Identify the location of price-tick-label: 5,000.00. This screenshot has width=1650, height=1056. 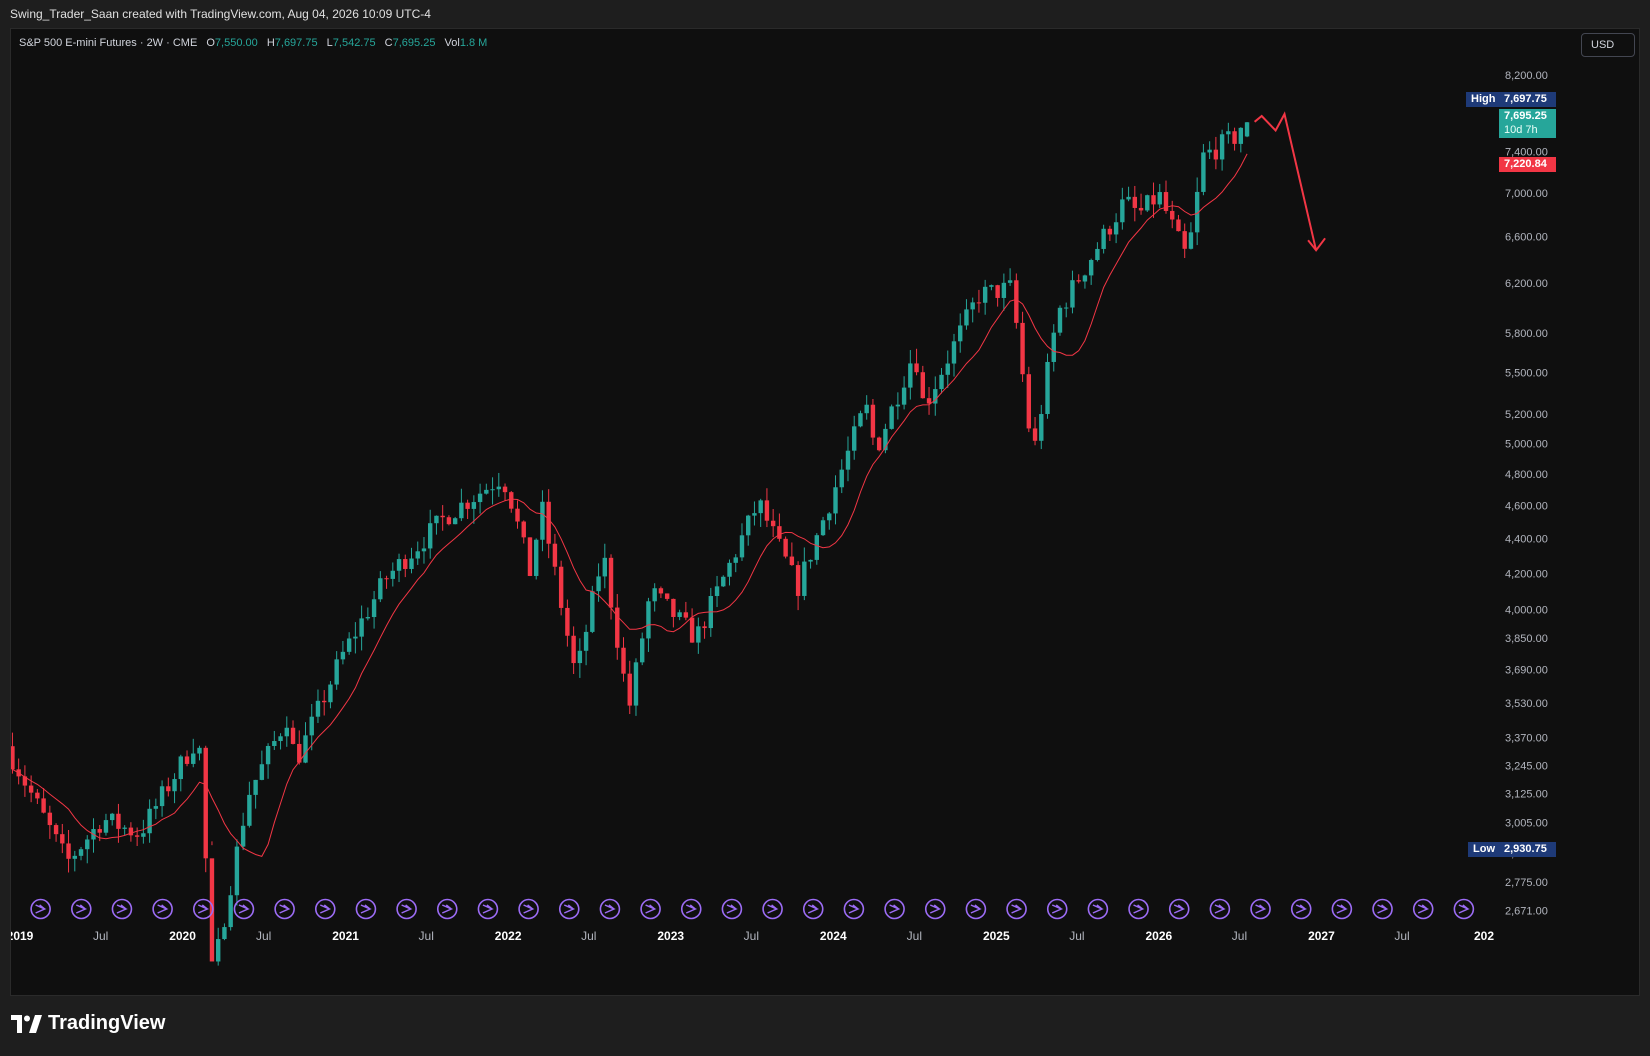
(1526, 444).